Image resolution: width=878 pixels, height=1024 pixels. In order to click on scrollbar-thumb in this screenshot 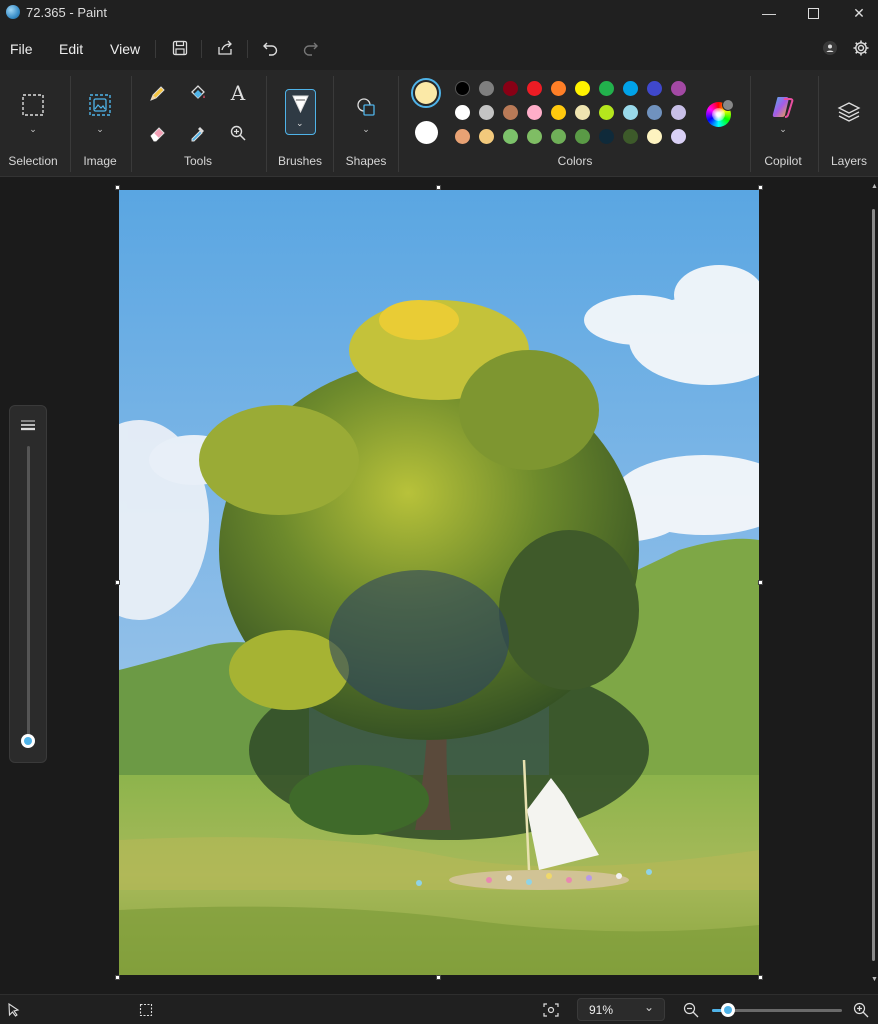, I will do `click(873, 585)`.